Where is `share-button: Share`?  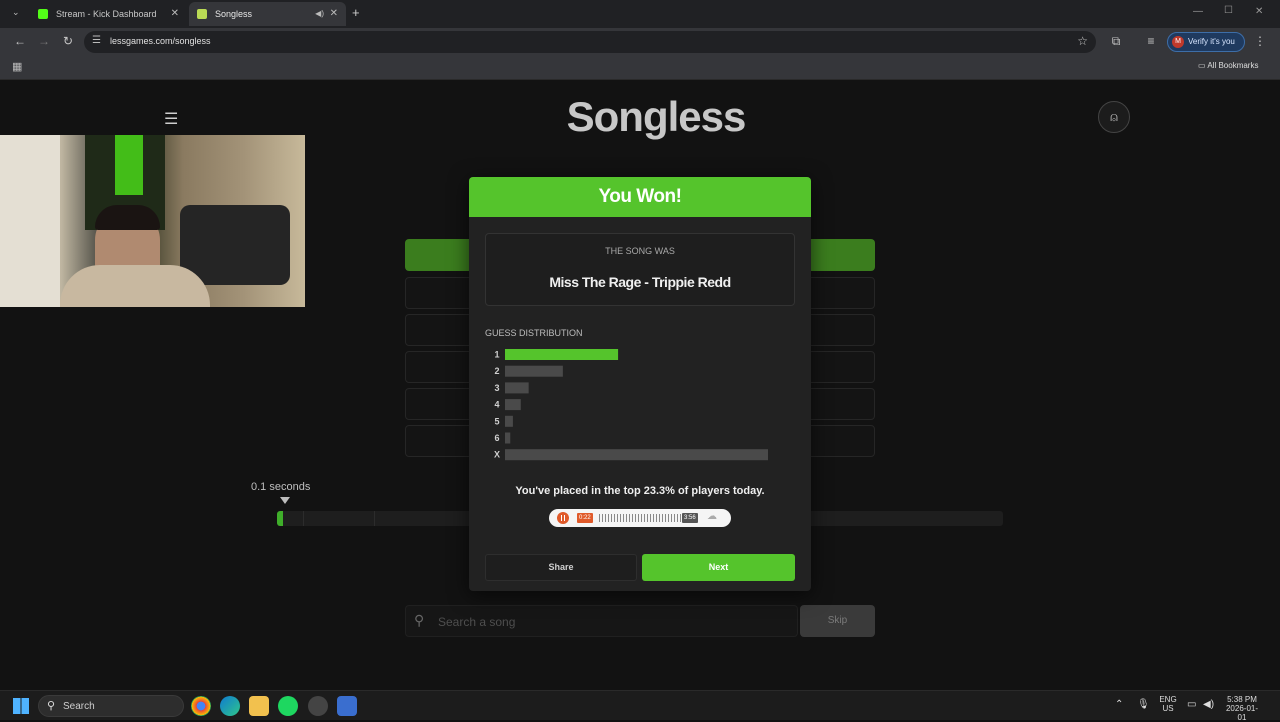 share-button: Share is located at coordinates (561, 567).